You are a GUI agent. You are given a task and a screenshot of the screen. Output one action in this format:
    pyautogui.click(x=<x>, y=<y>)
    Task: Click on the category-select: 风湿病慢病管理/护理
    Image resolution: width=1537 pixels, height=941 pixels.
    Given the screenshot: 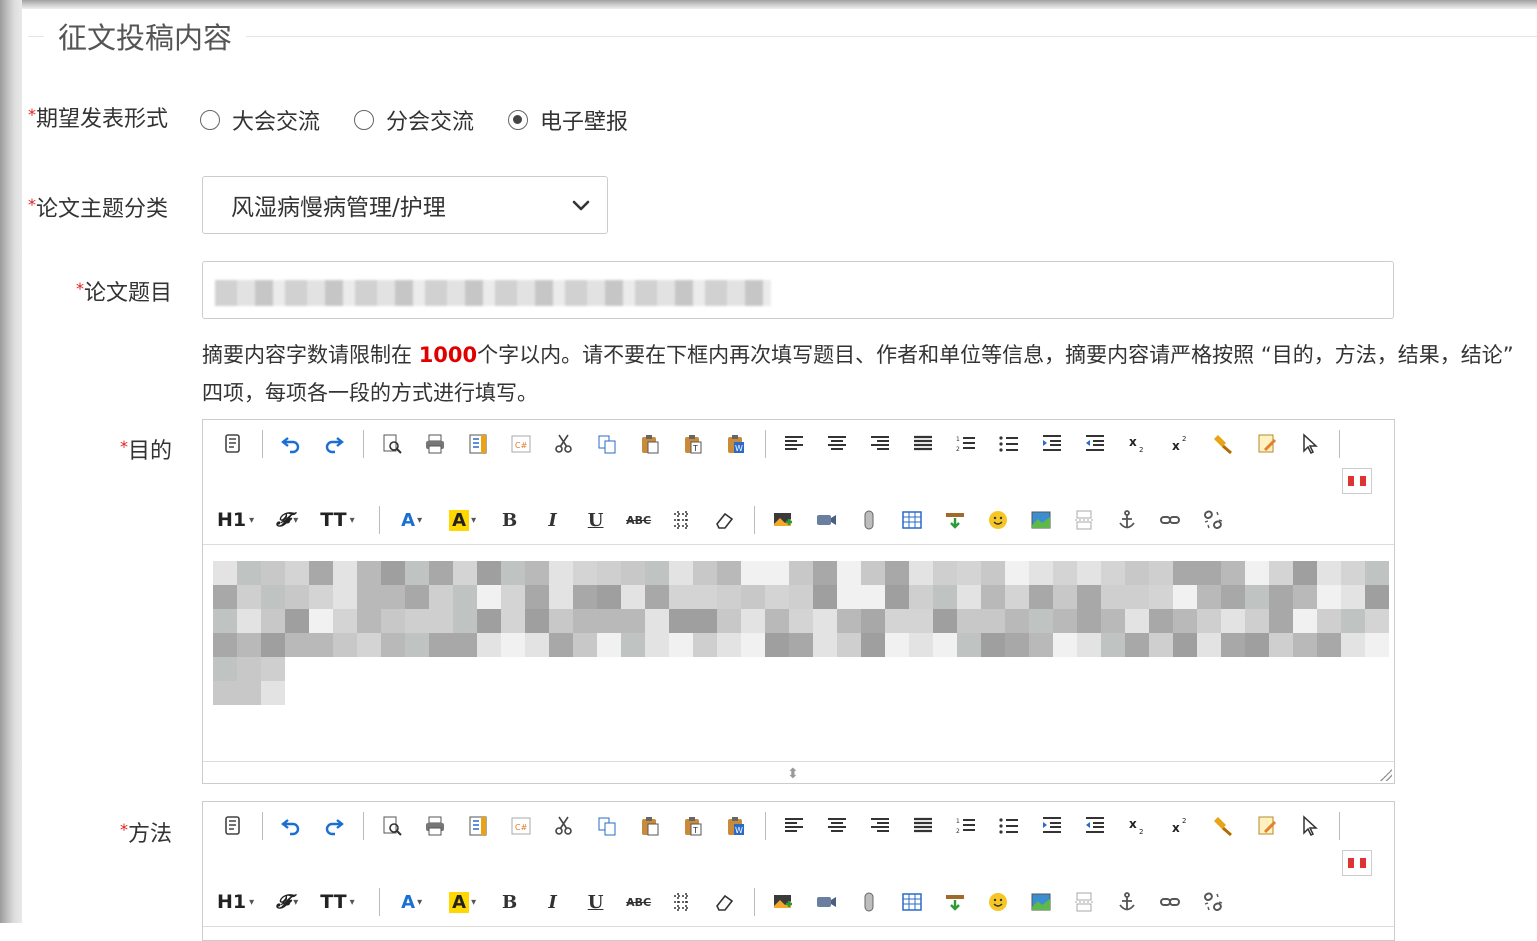 What is the action you would take?
    pyautogui.click(x=405, y=205)
    